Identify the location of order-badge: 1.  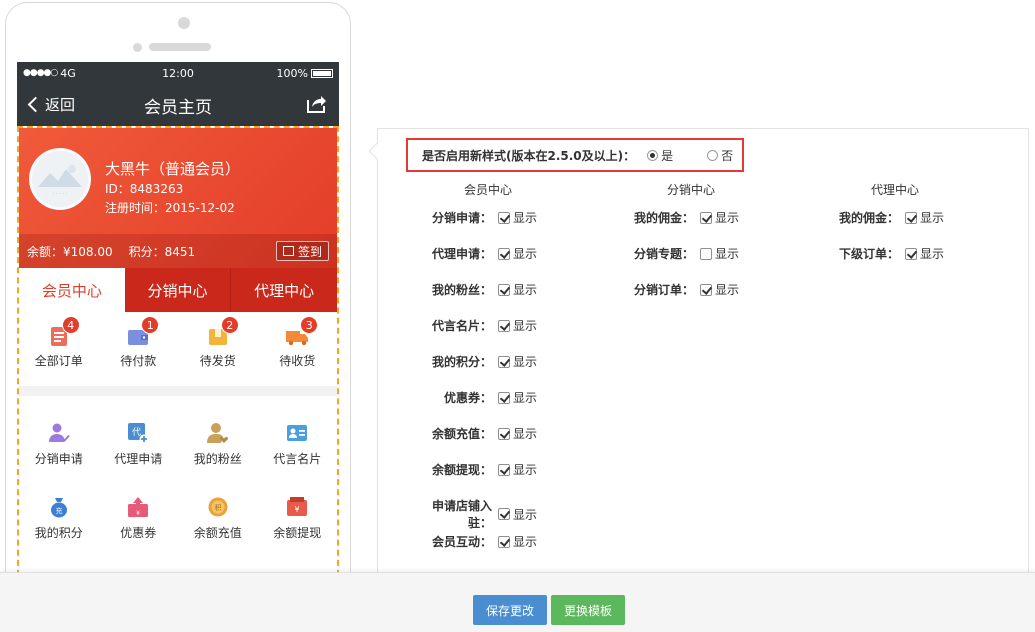
(150, 325).